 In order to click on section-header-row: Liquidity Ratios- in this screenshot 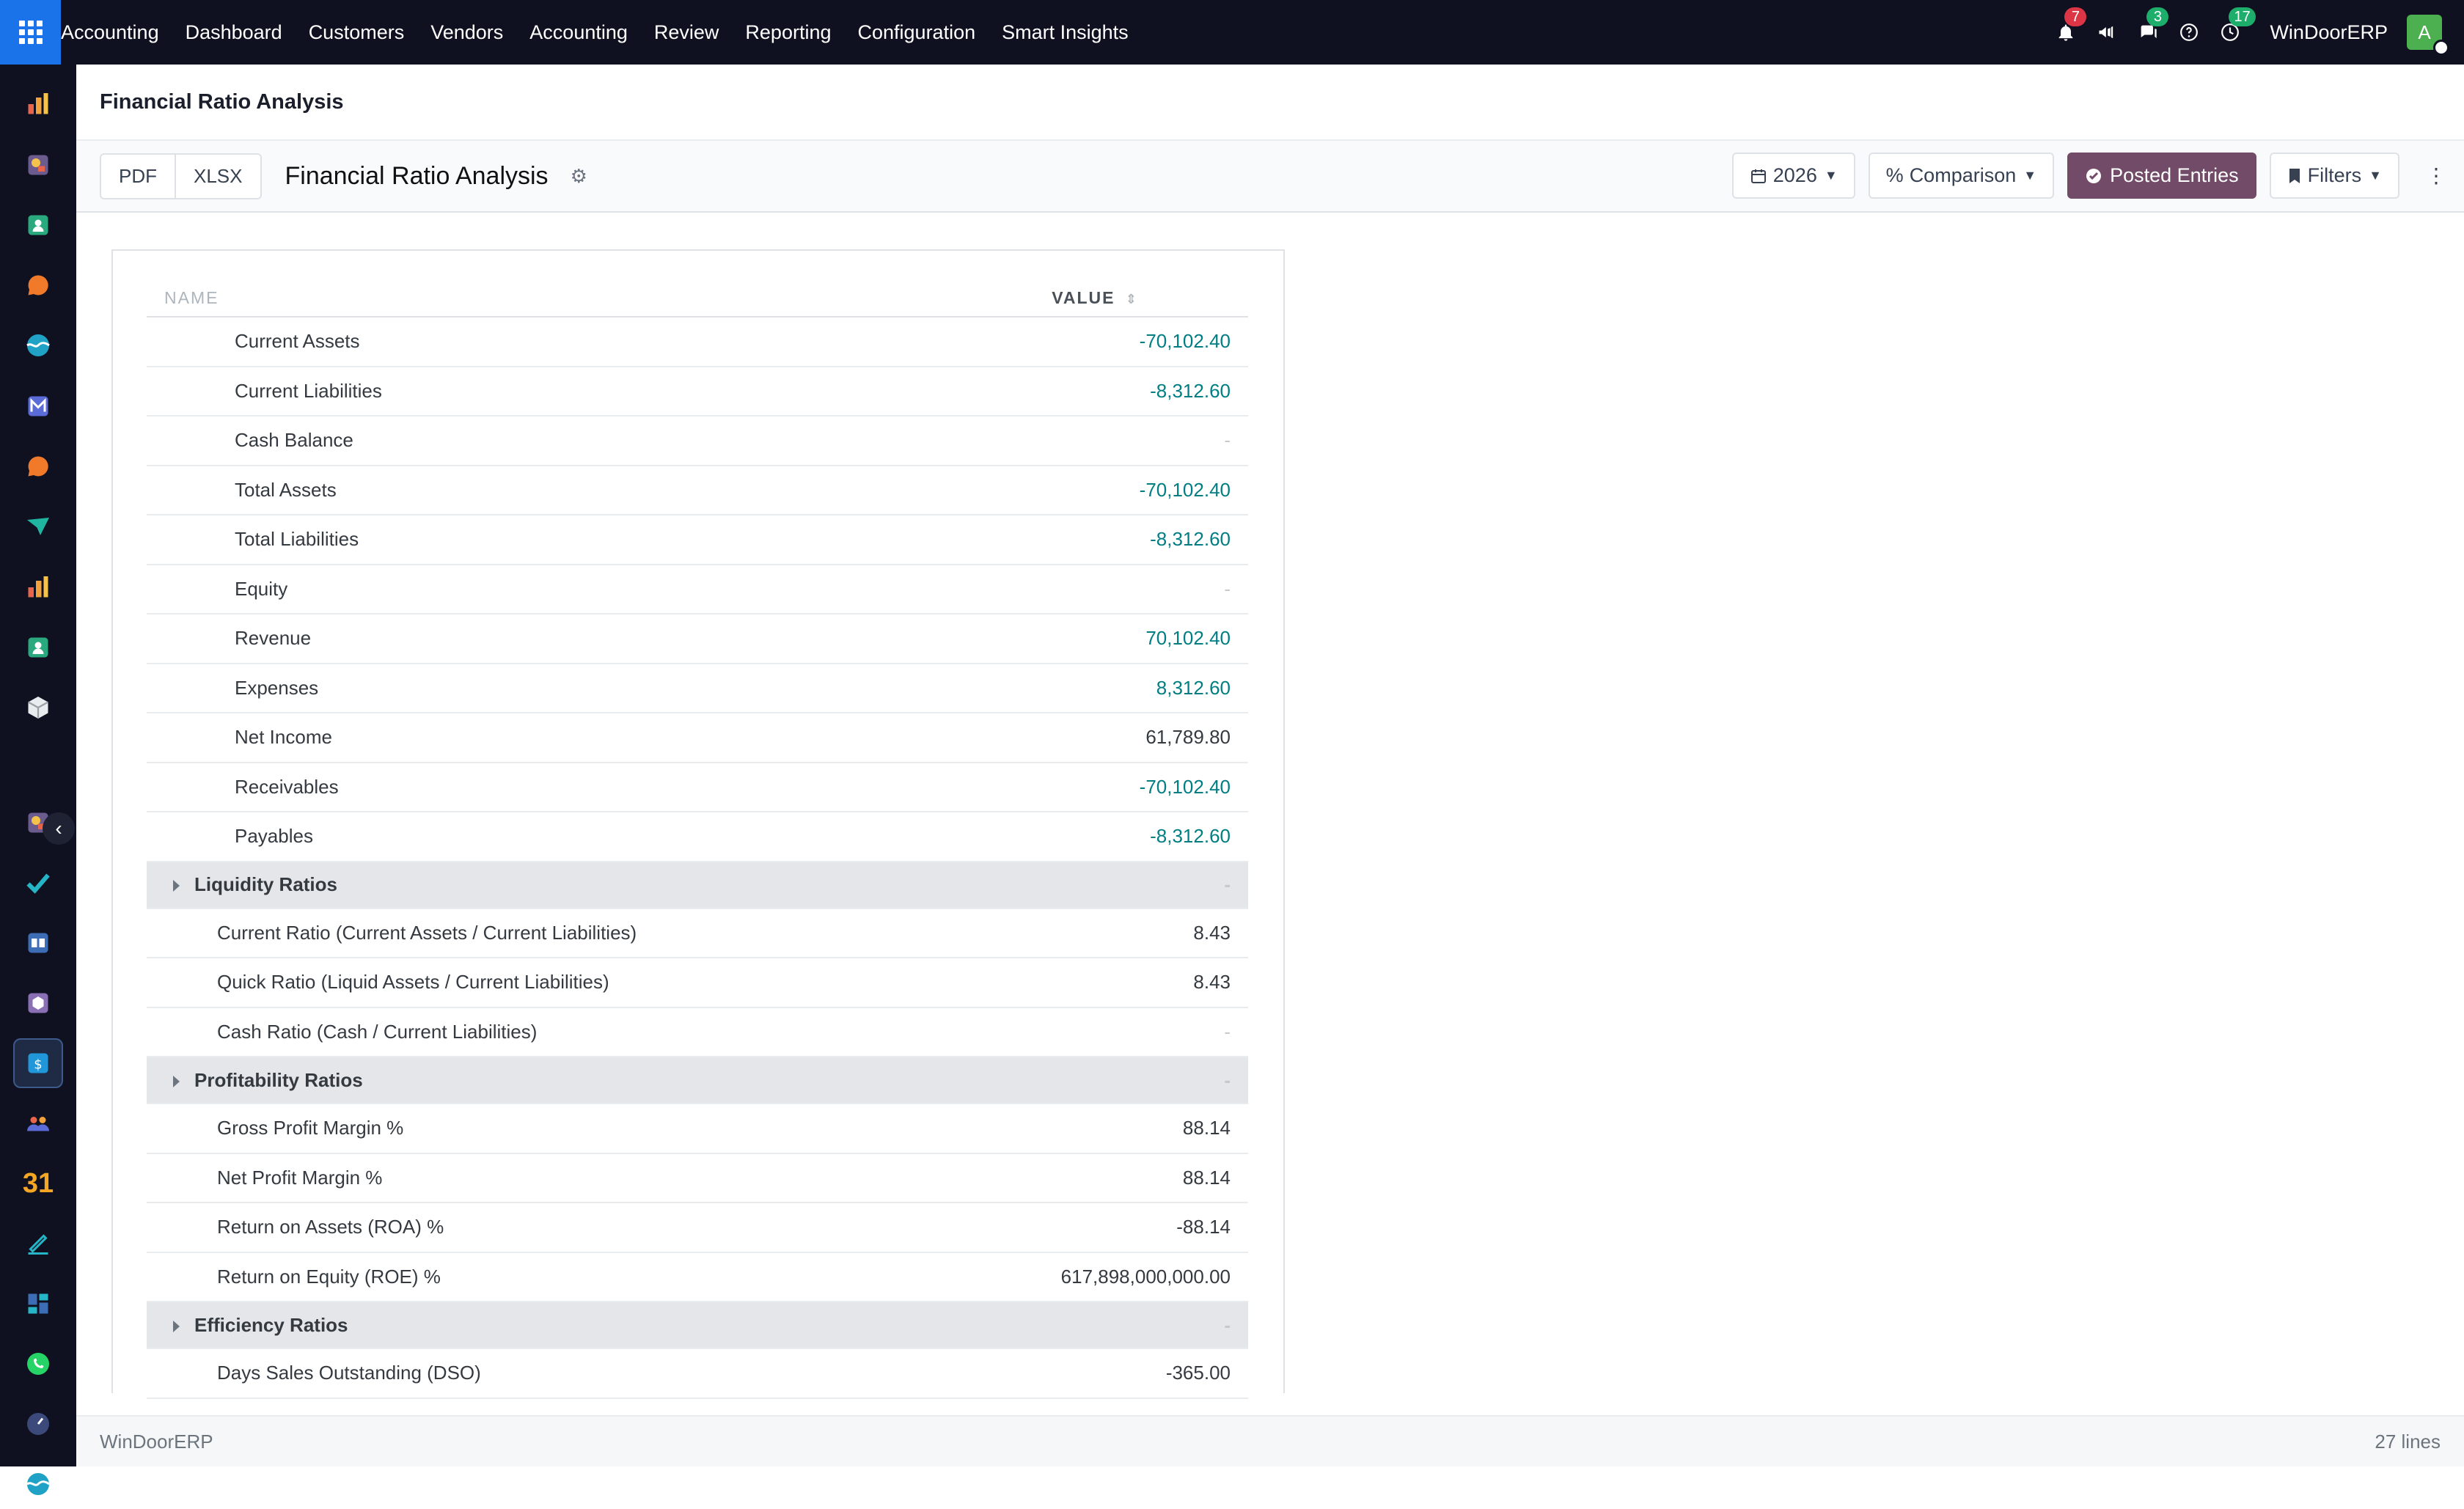, I will do `click(697, 885)`.